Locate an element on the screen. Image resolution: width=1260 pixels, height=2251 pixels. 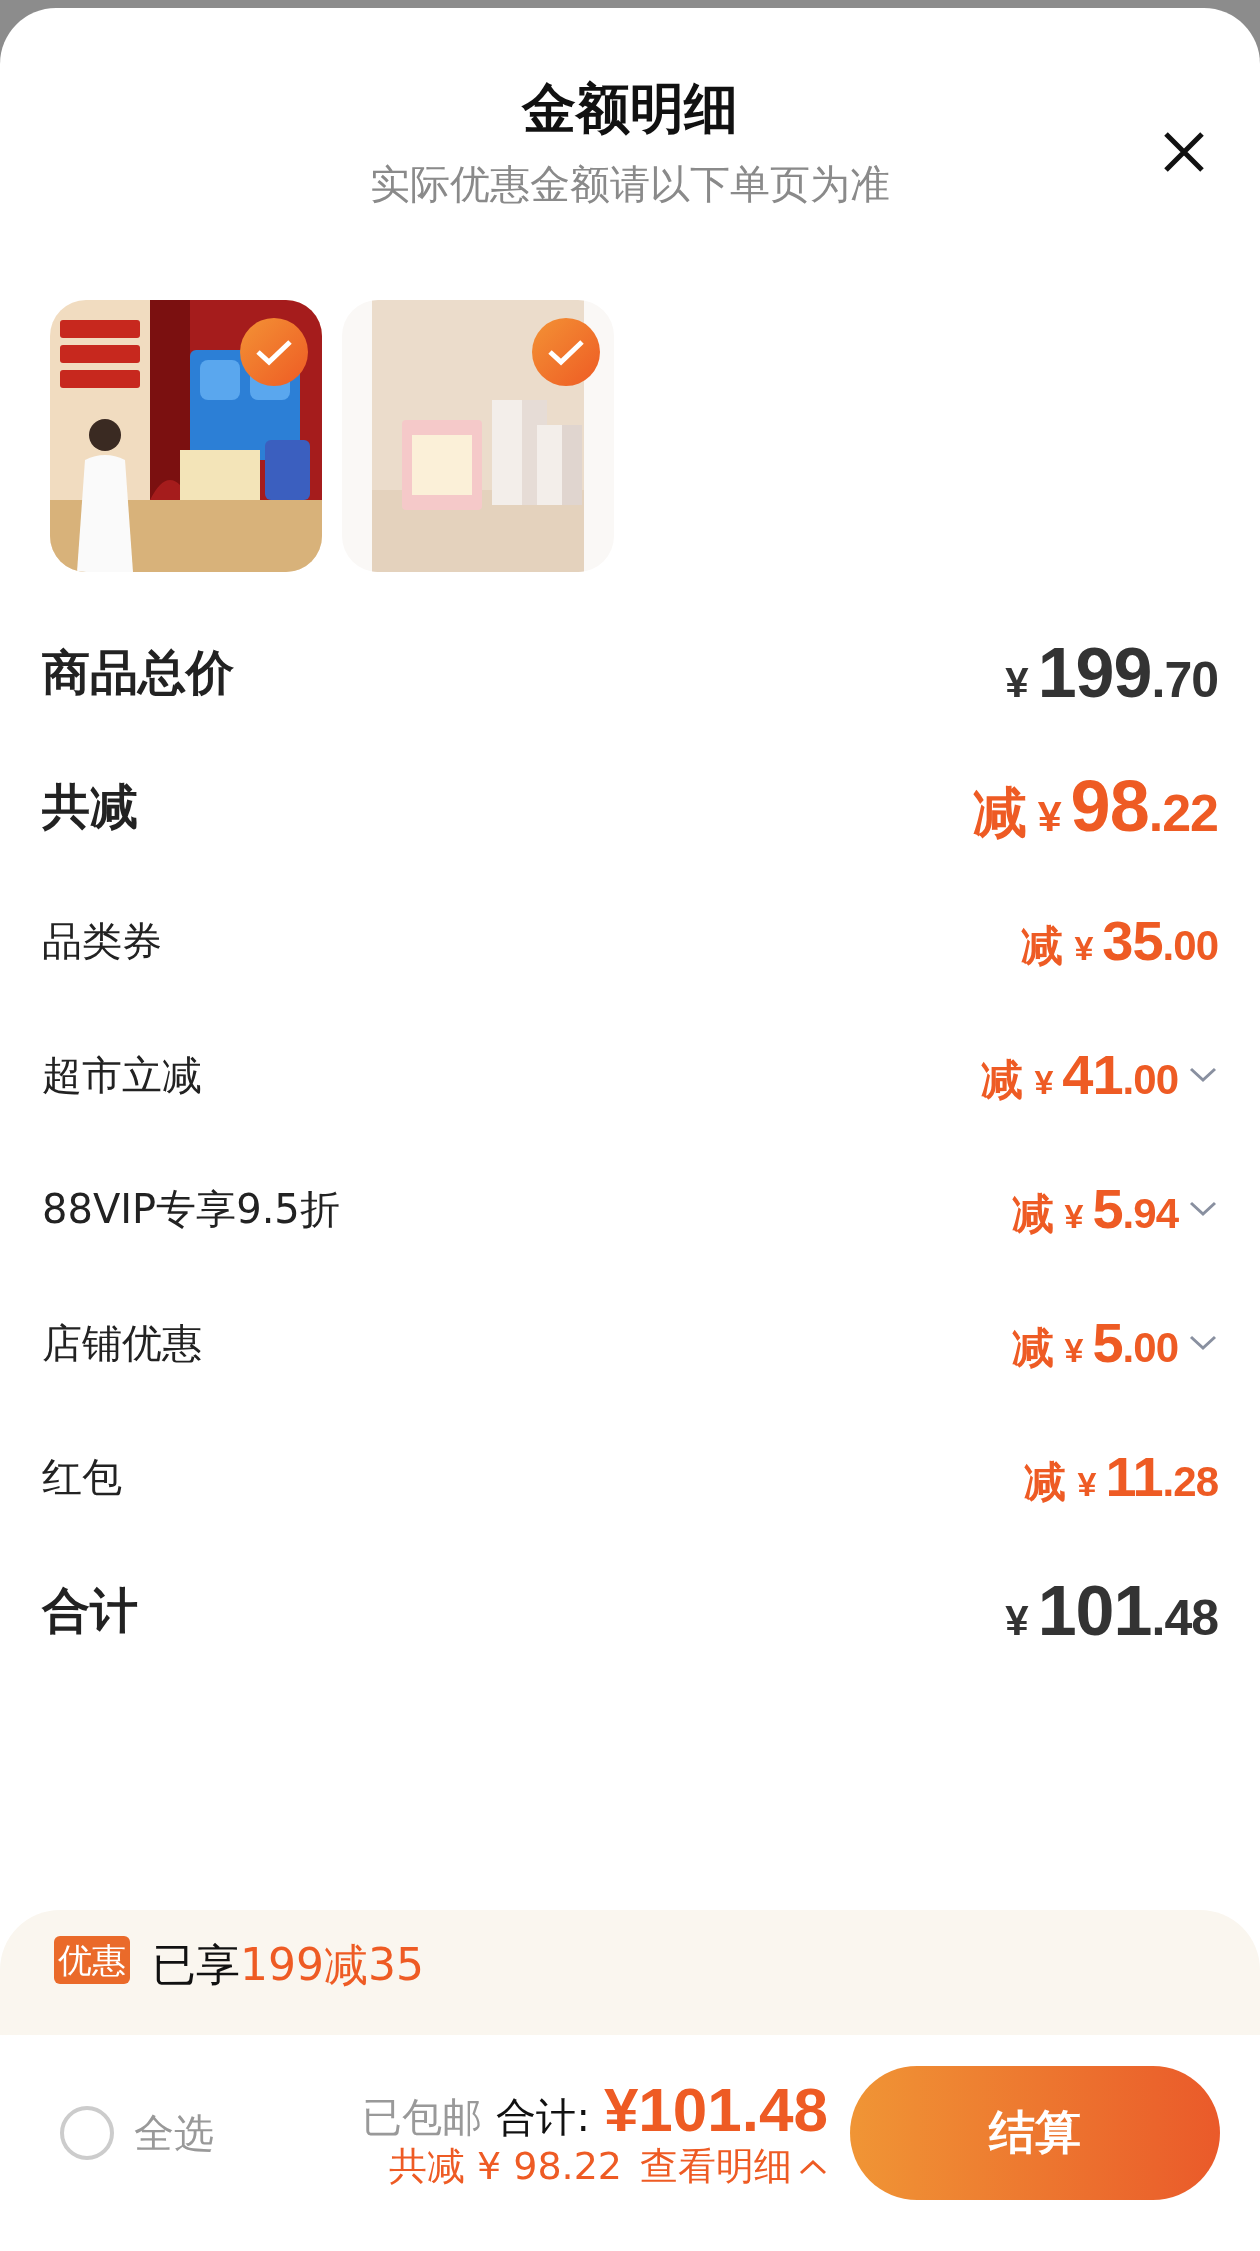
price-label: 品类券 is located at coordinates (102, 941).